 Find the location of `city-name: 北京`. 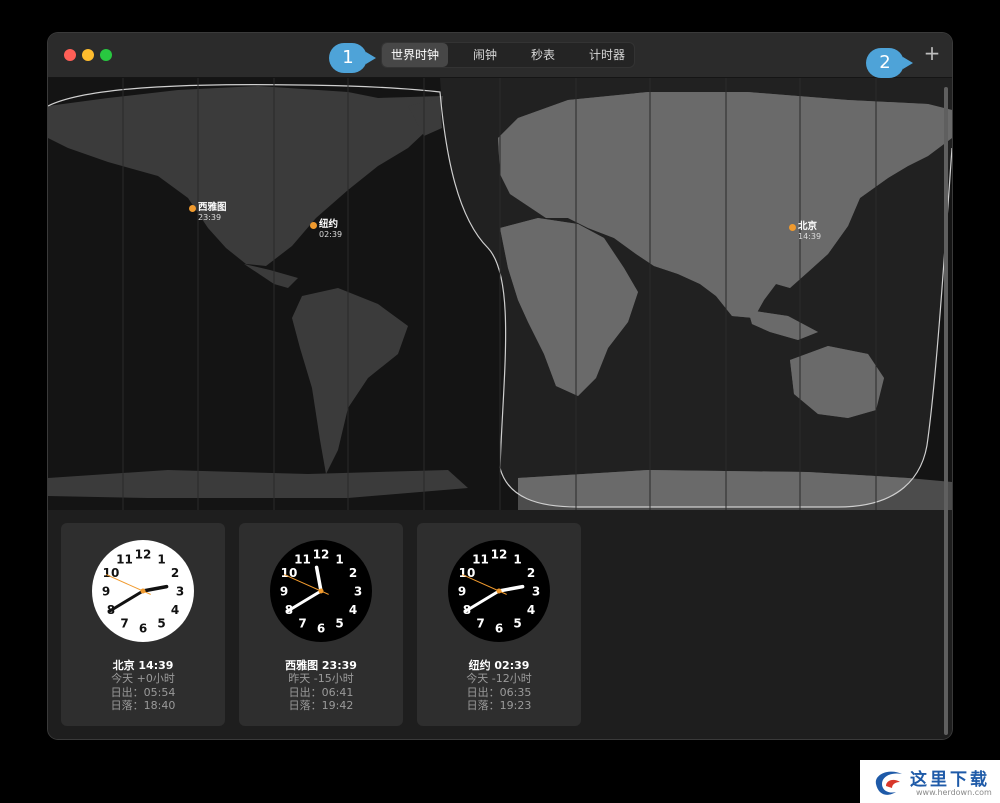

city-name: 北京 is located at coordinates (808, 226).